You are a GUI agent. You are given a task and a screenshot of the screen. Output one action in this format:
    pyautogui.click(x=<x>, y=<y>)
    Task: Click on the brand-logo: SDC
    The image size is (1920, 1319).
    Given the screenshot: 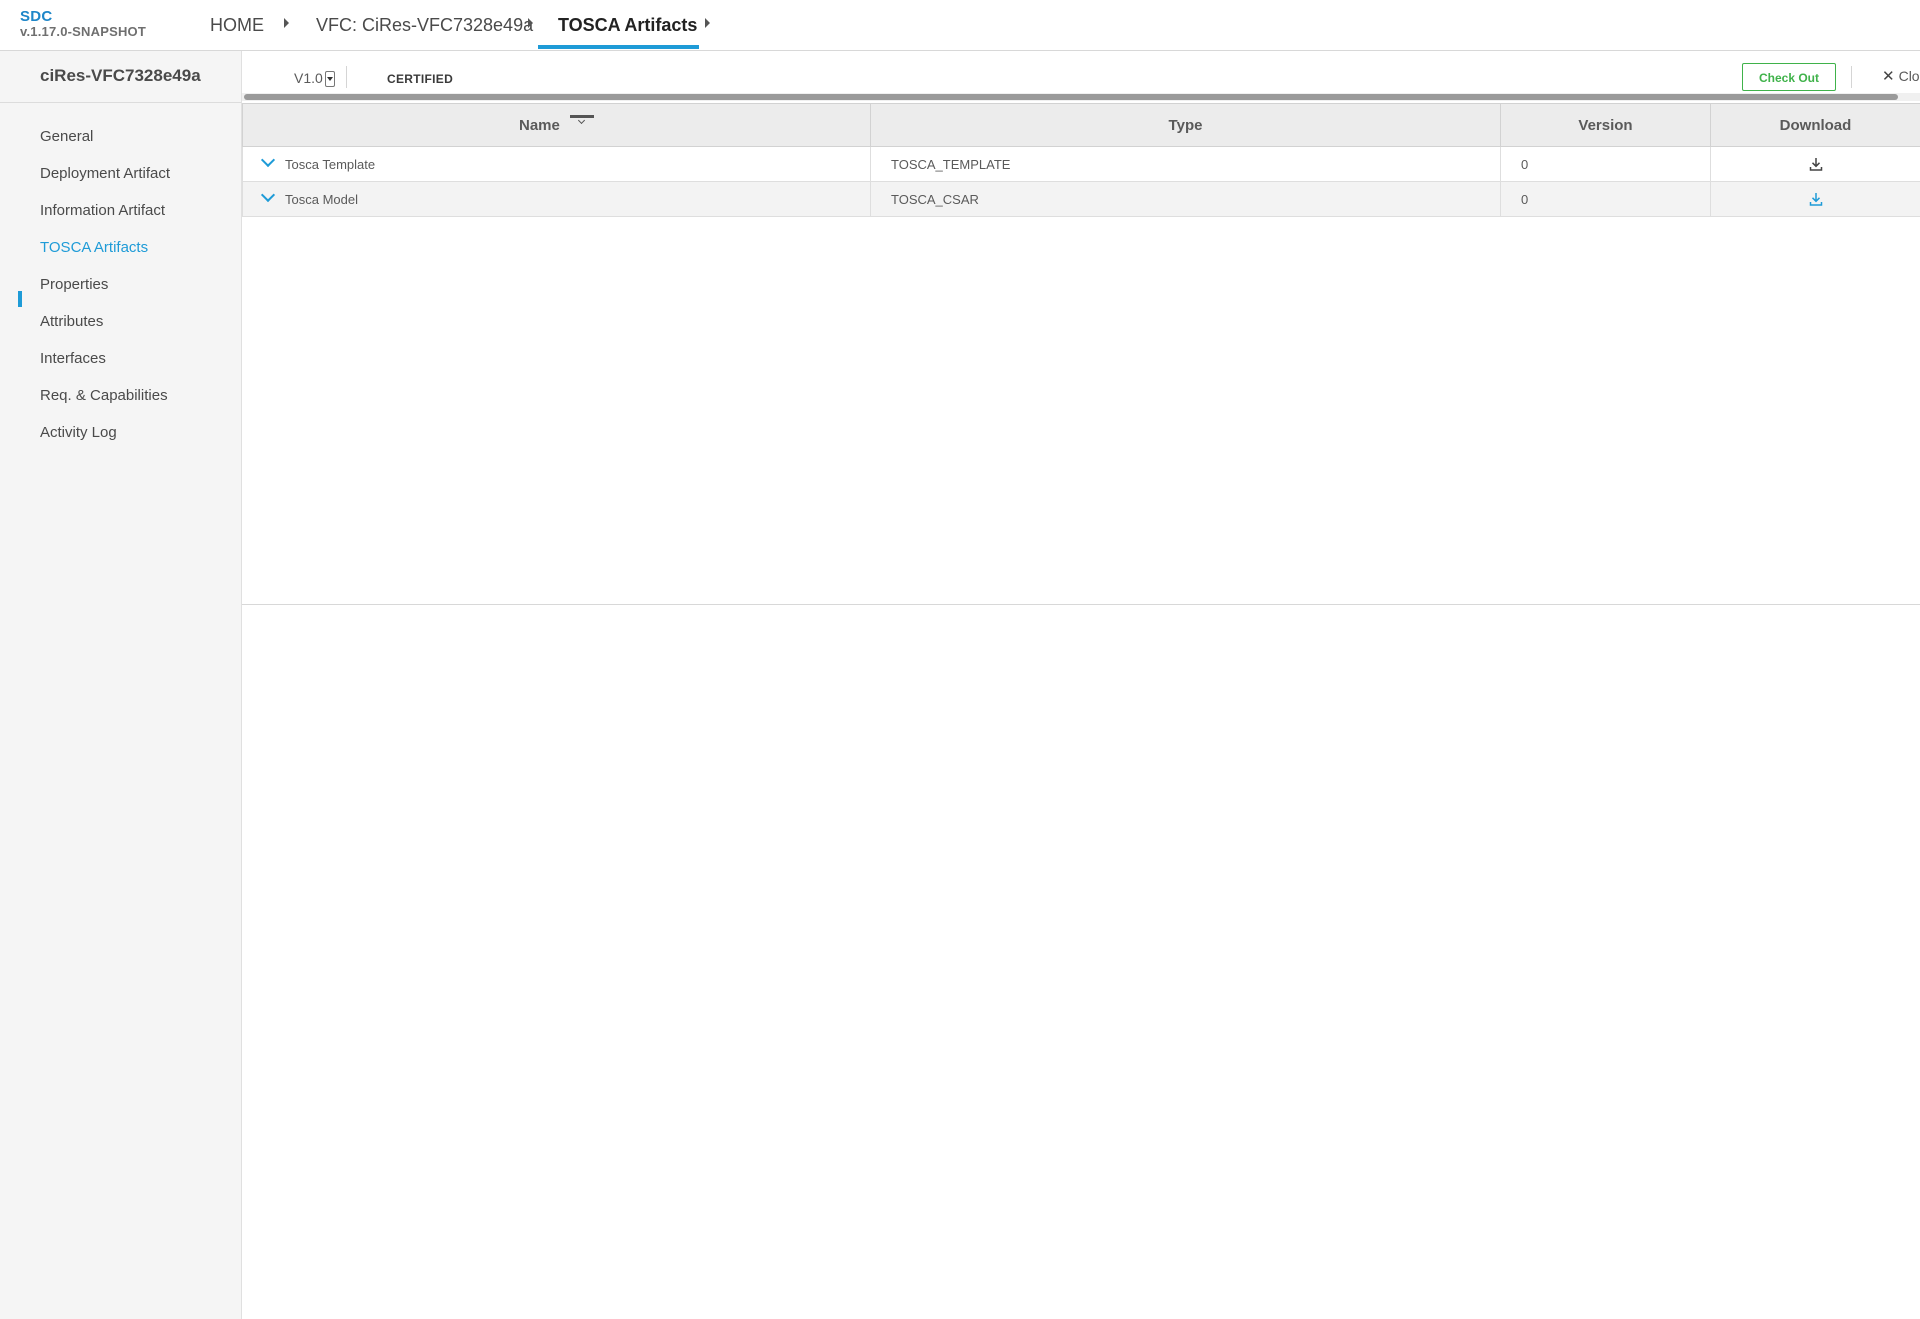 What is the action you would take?
    pyautogui.click(x=83, y=16)
    